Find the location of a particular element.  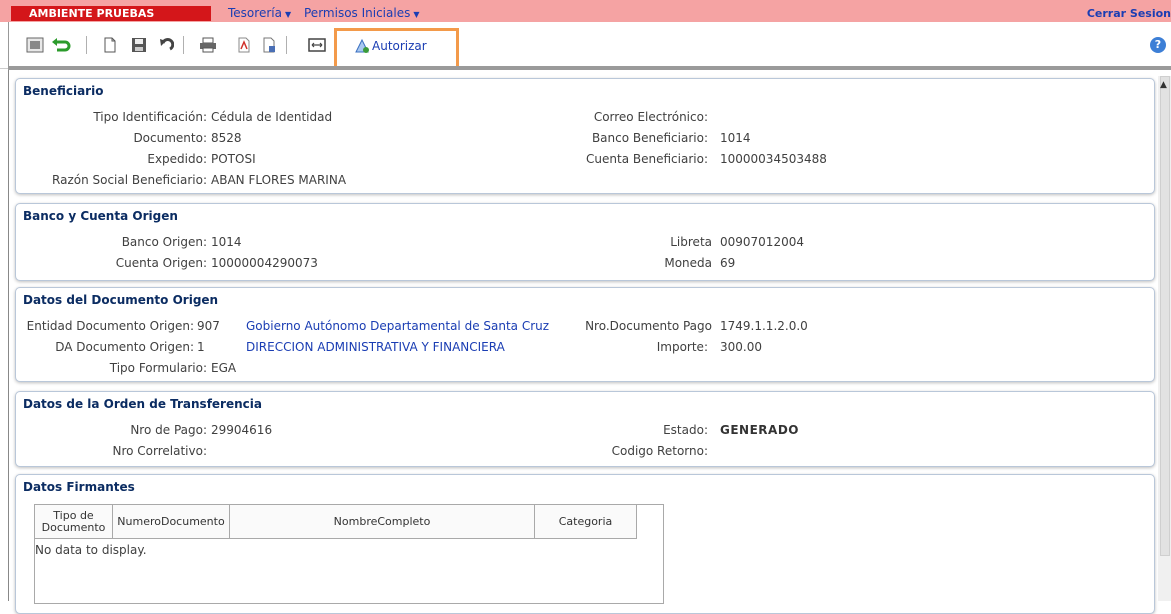

environment-badge: AMBIENTE PRUEBAS is located at coordinates (111, 13).